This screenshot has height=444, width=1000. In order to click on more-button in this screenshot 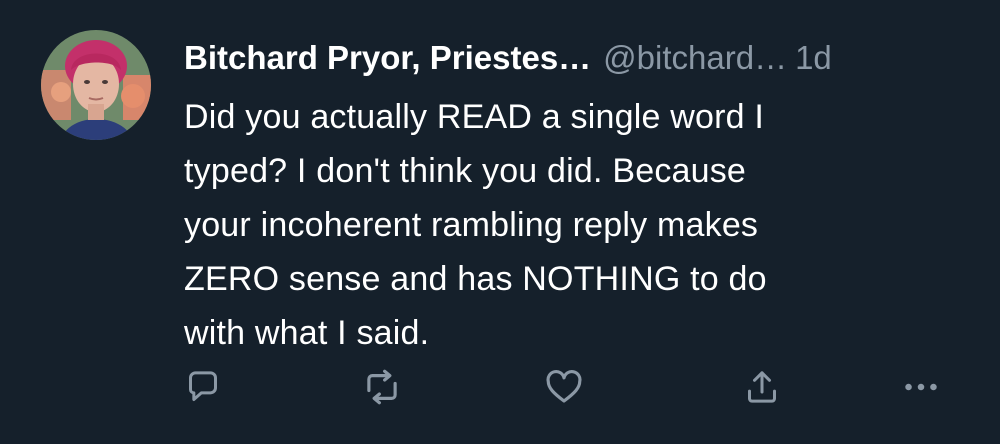, I will do `click(921, 387)`.